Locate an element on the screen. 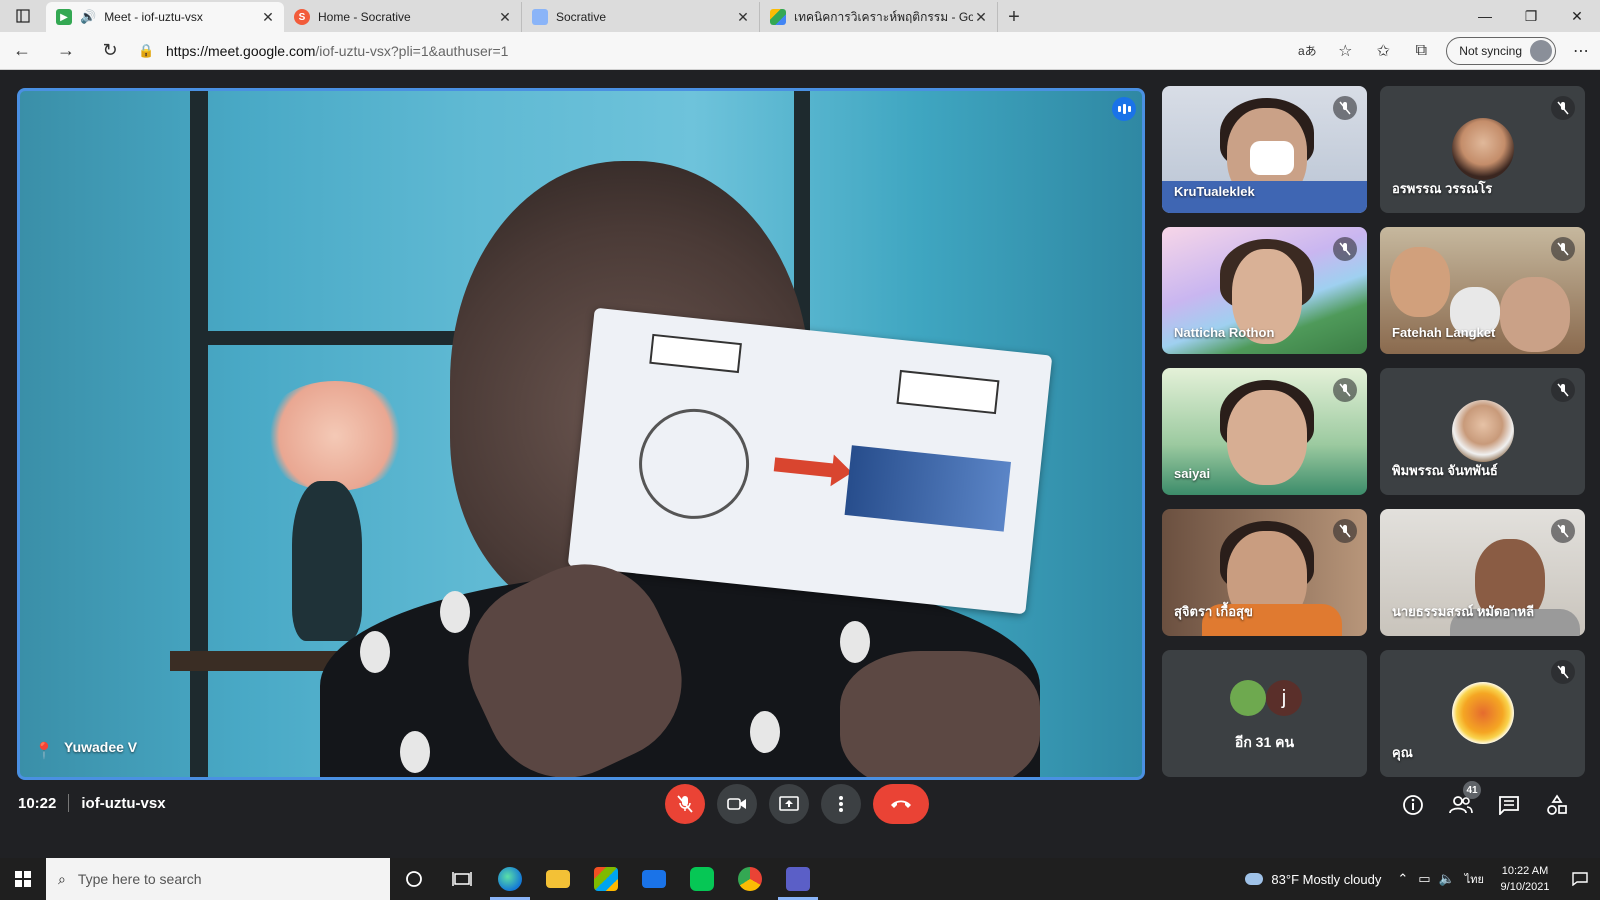  weather-widget: 83°F Mostly cloudy is located at coordinates (1313, 879).